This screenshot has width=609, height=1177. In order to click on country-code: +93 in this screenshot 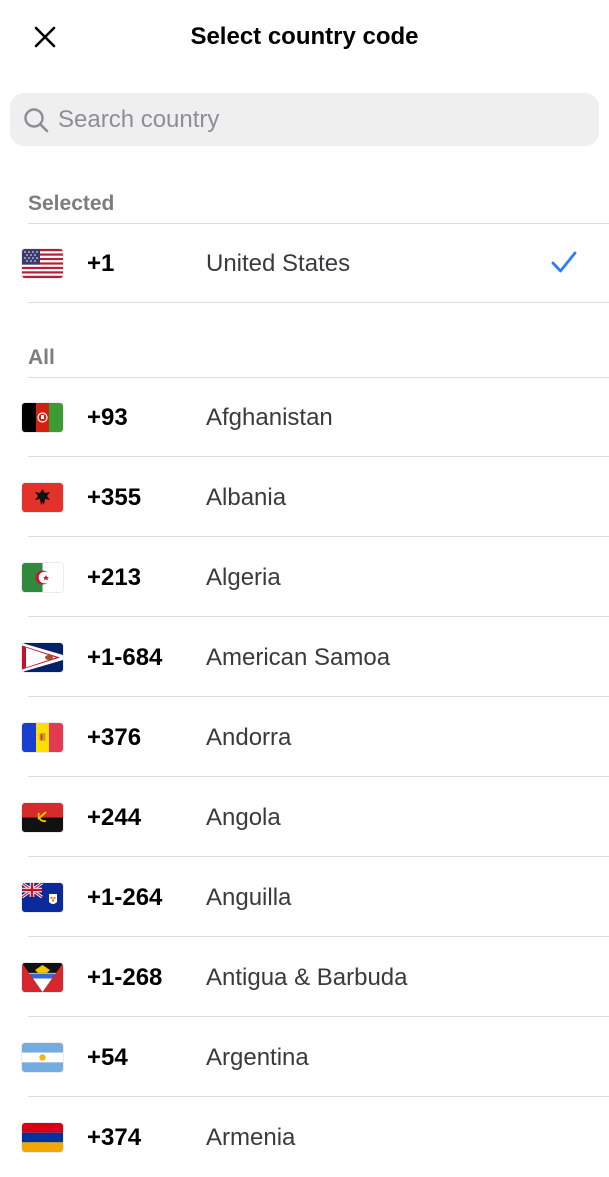, I will do `click(107, 417)`.